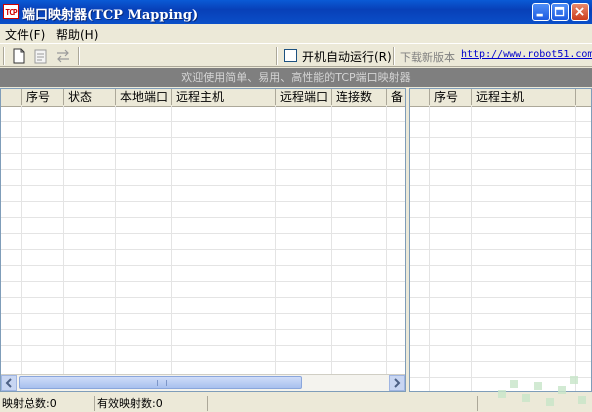 This screenshot has width=592, height=412. I want to click on close-button, so click(580, 12).